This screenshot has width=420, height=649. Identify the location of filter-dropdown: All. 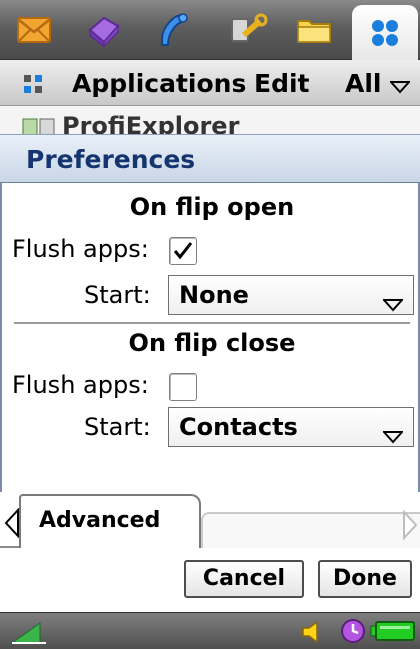
(378, 84).